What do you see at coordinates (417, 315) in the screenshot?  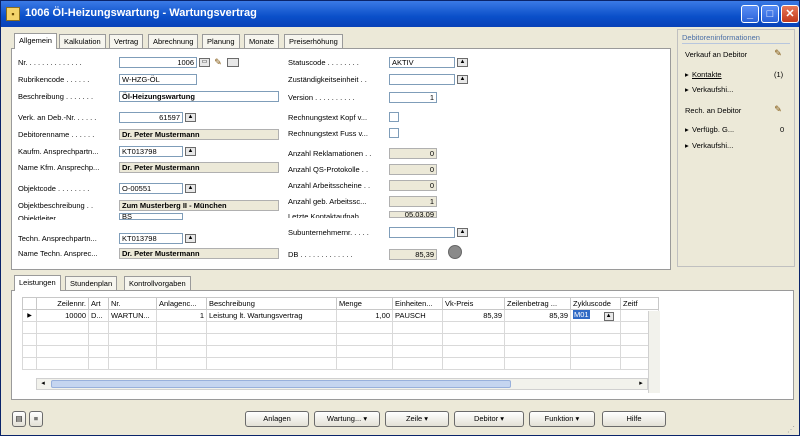 I see `cell-einheiten: PAUSCH` at bounding box center [417, 315].